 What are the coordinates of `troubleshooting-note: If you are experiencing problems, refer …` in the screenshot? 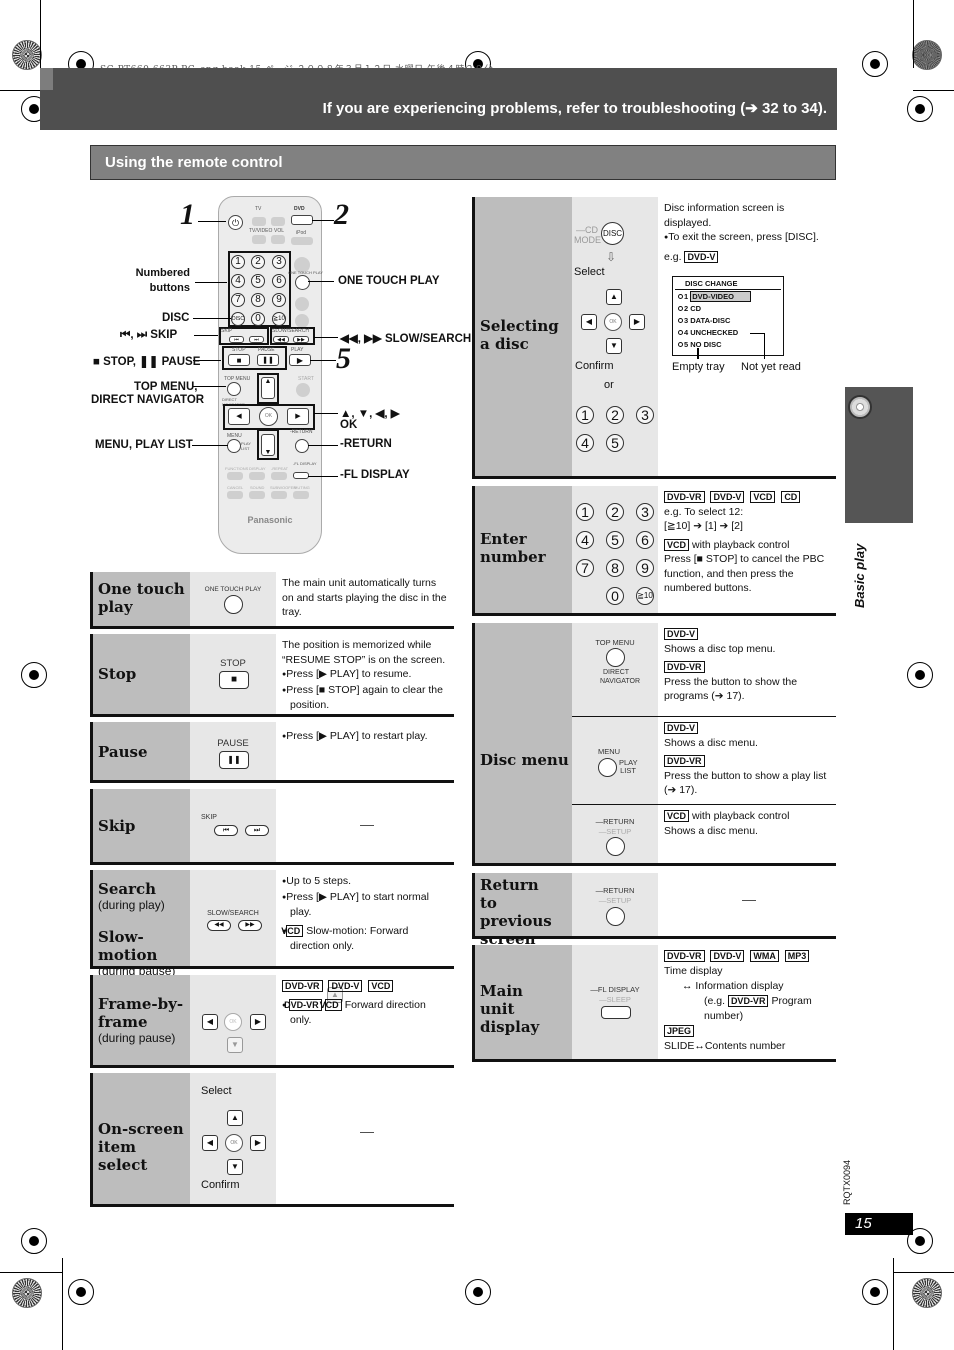 It's located at (574, 108).